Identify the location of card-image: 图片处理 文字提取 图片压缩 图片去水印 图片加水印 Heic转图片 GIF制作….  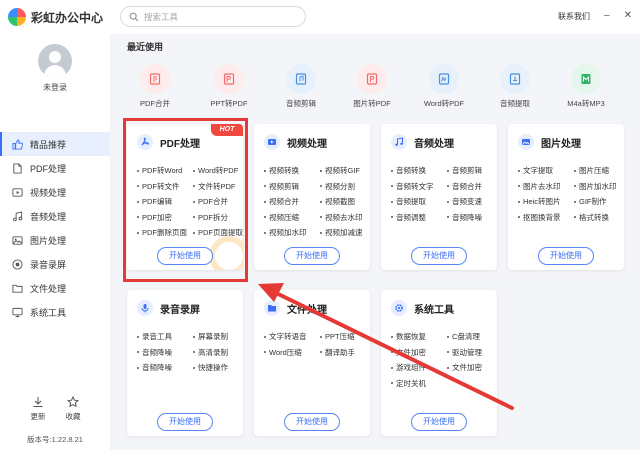
(566, 197).